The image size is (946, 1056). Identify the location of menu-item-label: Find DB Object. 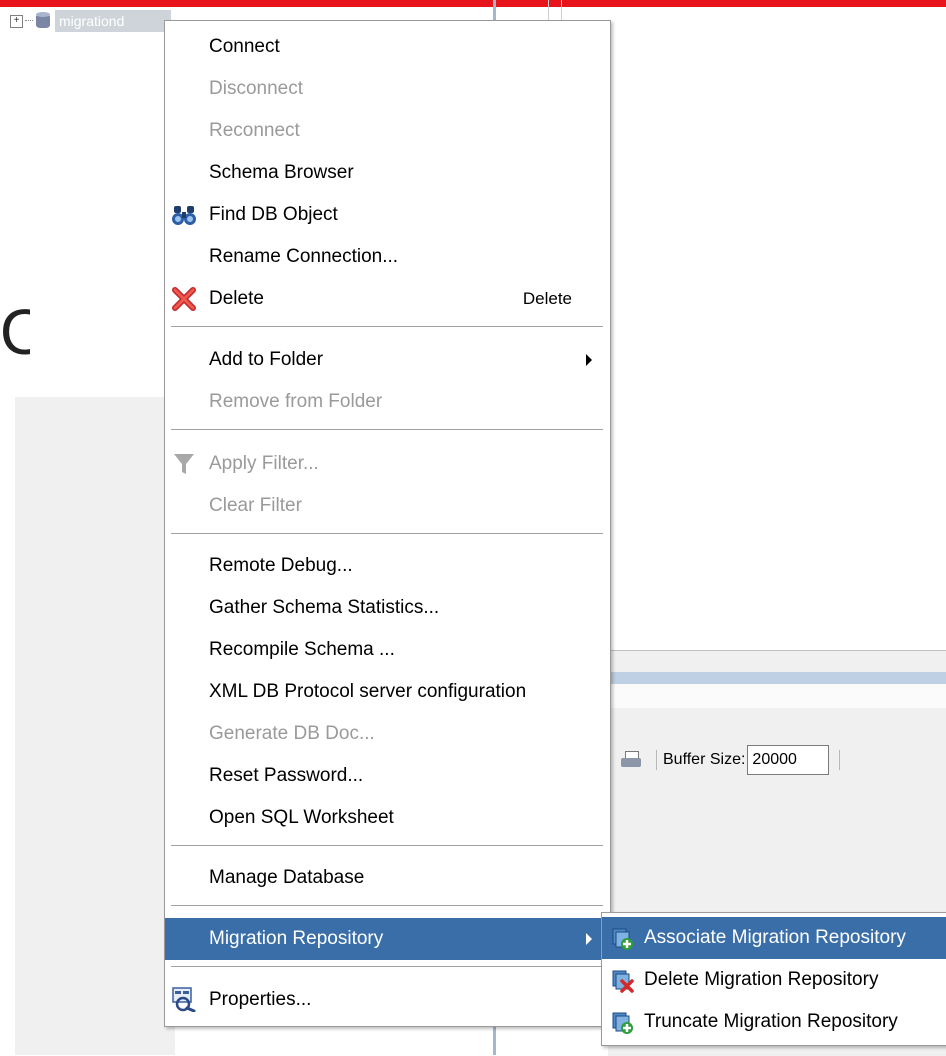
(273, 214).